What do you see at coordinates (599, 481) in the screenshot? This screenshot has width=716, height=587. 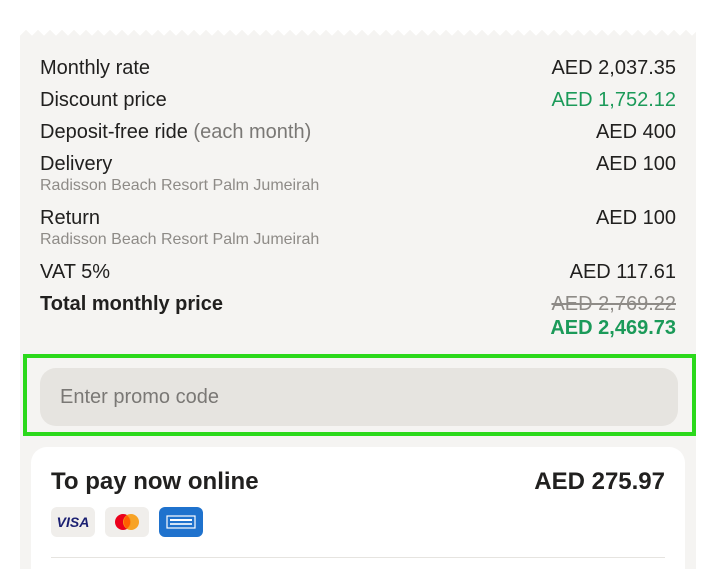 I see `pay-now-amount: AED 275.97` at bounding box center [599, 481].